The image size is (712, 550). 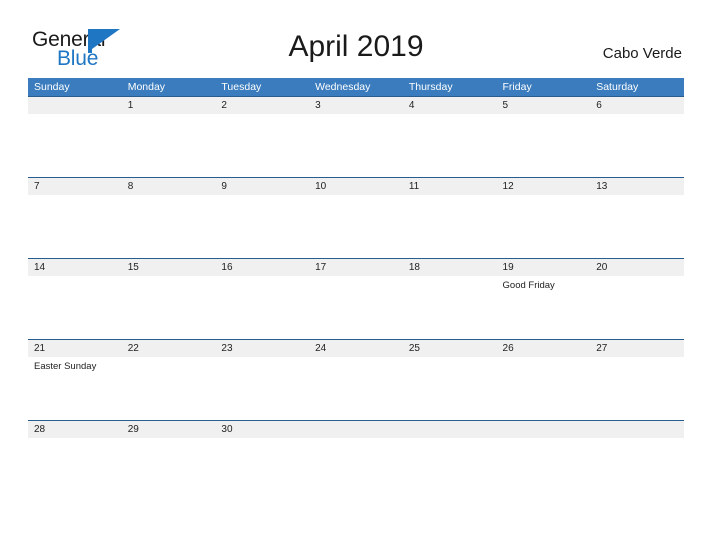 I want to click on day-number: 17, so click(x=356, y=267).